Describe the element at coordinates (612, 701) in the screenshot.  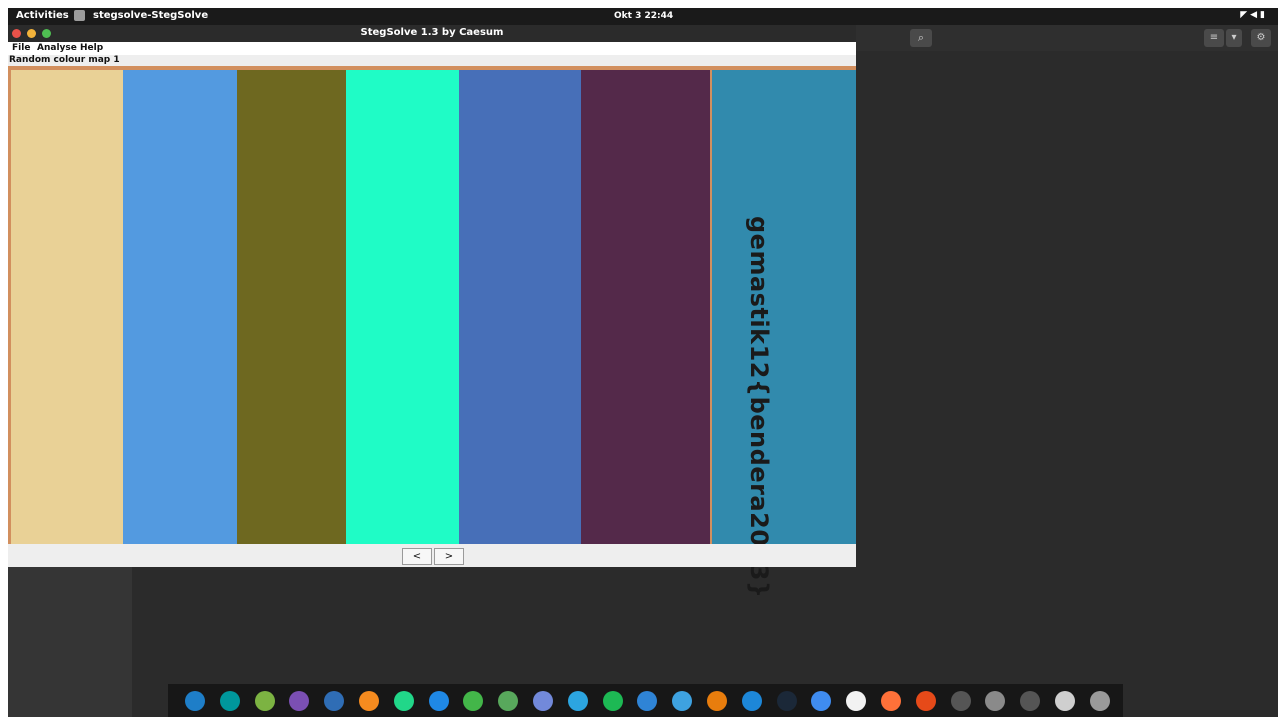
I see `spotify-icon` at that location.